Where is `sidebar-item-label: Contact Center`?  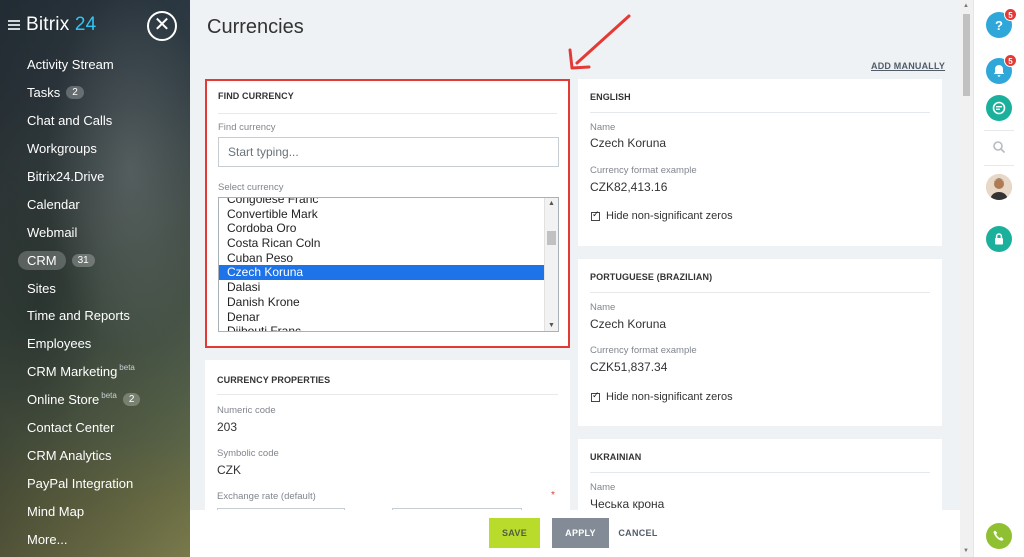 sidebar-item-label: Contact Center is located at coordinates (71, 428).